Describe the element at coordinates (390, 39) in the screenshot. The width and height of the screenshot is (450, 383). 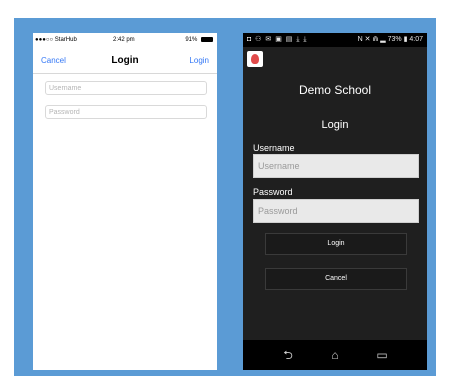
I see `status-right-indicators: N ✕ ⋒ ▂ 73% ▮ 4:07` at that location.